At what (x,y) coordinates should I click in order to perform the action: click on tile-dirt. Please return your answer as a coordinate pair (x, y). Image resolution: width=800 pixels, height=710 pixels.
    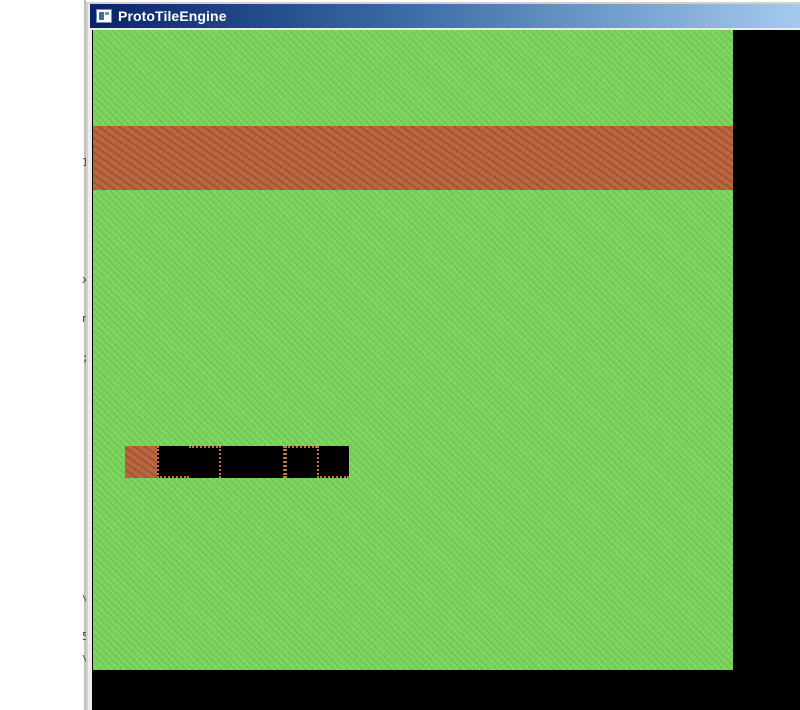
    Looking at the image, I should click on (141, 462).